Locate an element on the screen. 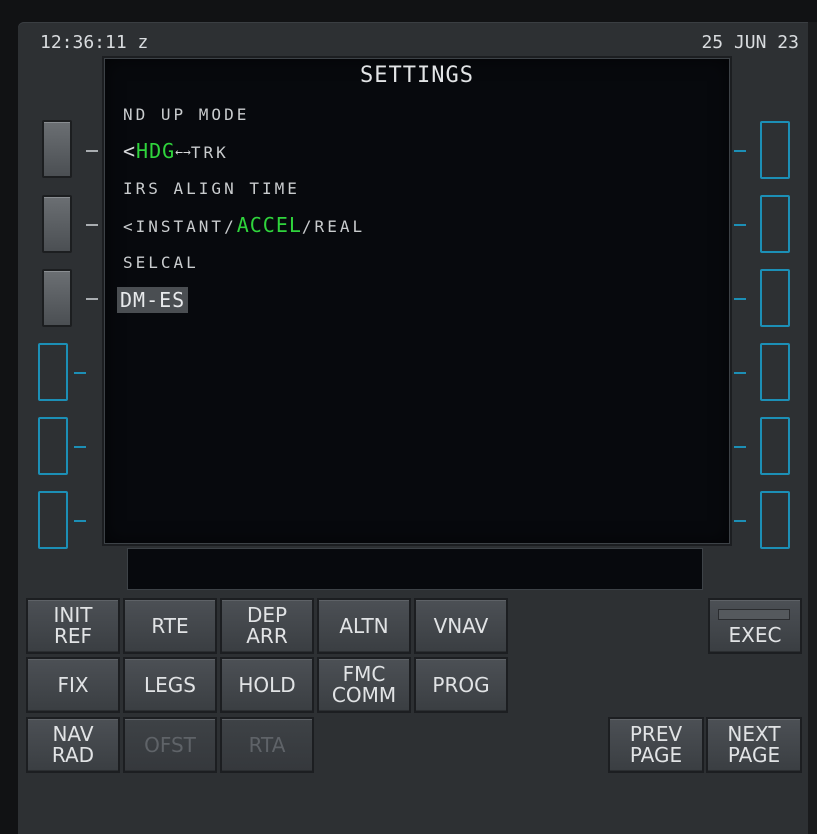 This screenshot has height=834, width=817. lsk-2l-tick is located at coordinates (92, 225).